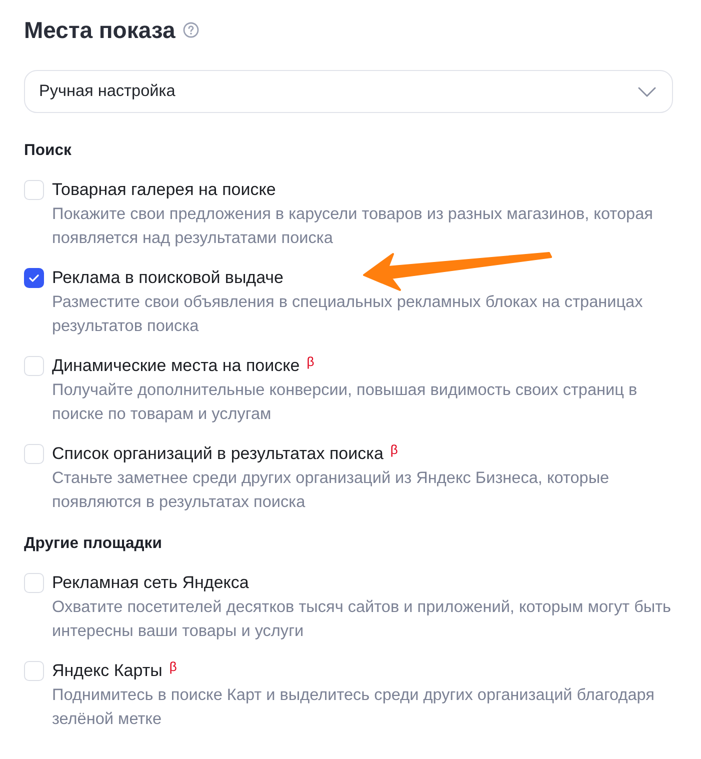 The height and width of the screenshot is (759, 701). I want to click on dropdown-select: Ручная настройка, so click(348, 91).